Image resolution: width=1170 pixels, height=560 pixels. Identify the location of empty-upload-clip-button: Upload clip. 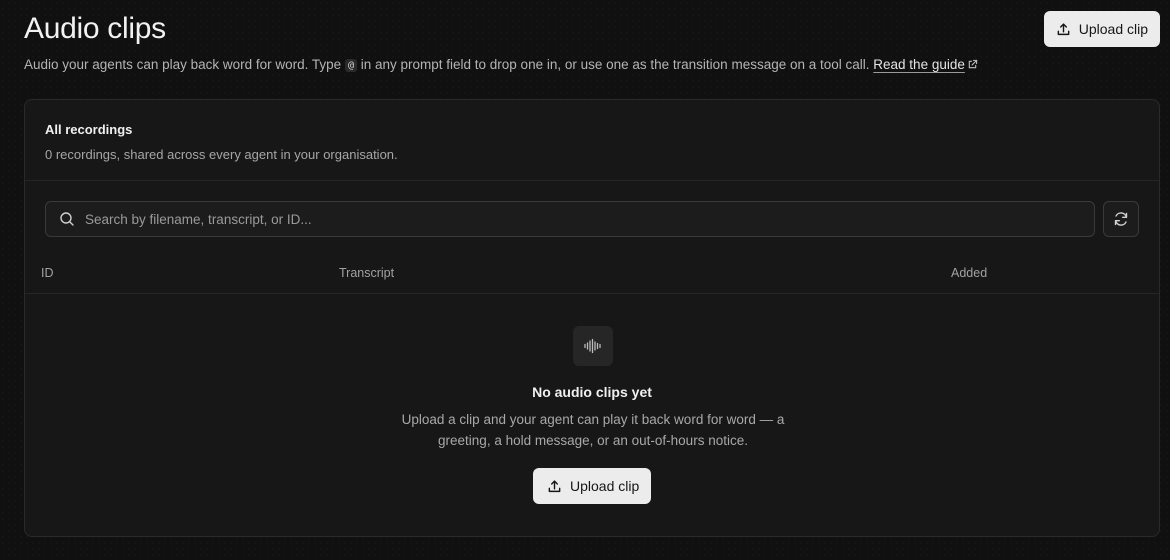
(592, 486).